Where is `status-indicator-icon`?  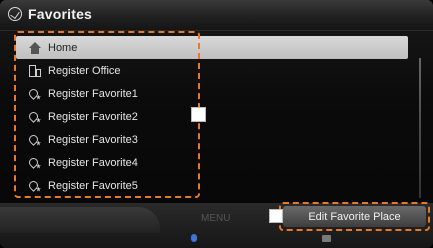 status-indicator-icon is located at coordinates (326, 238).